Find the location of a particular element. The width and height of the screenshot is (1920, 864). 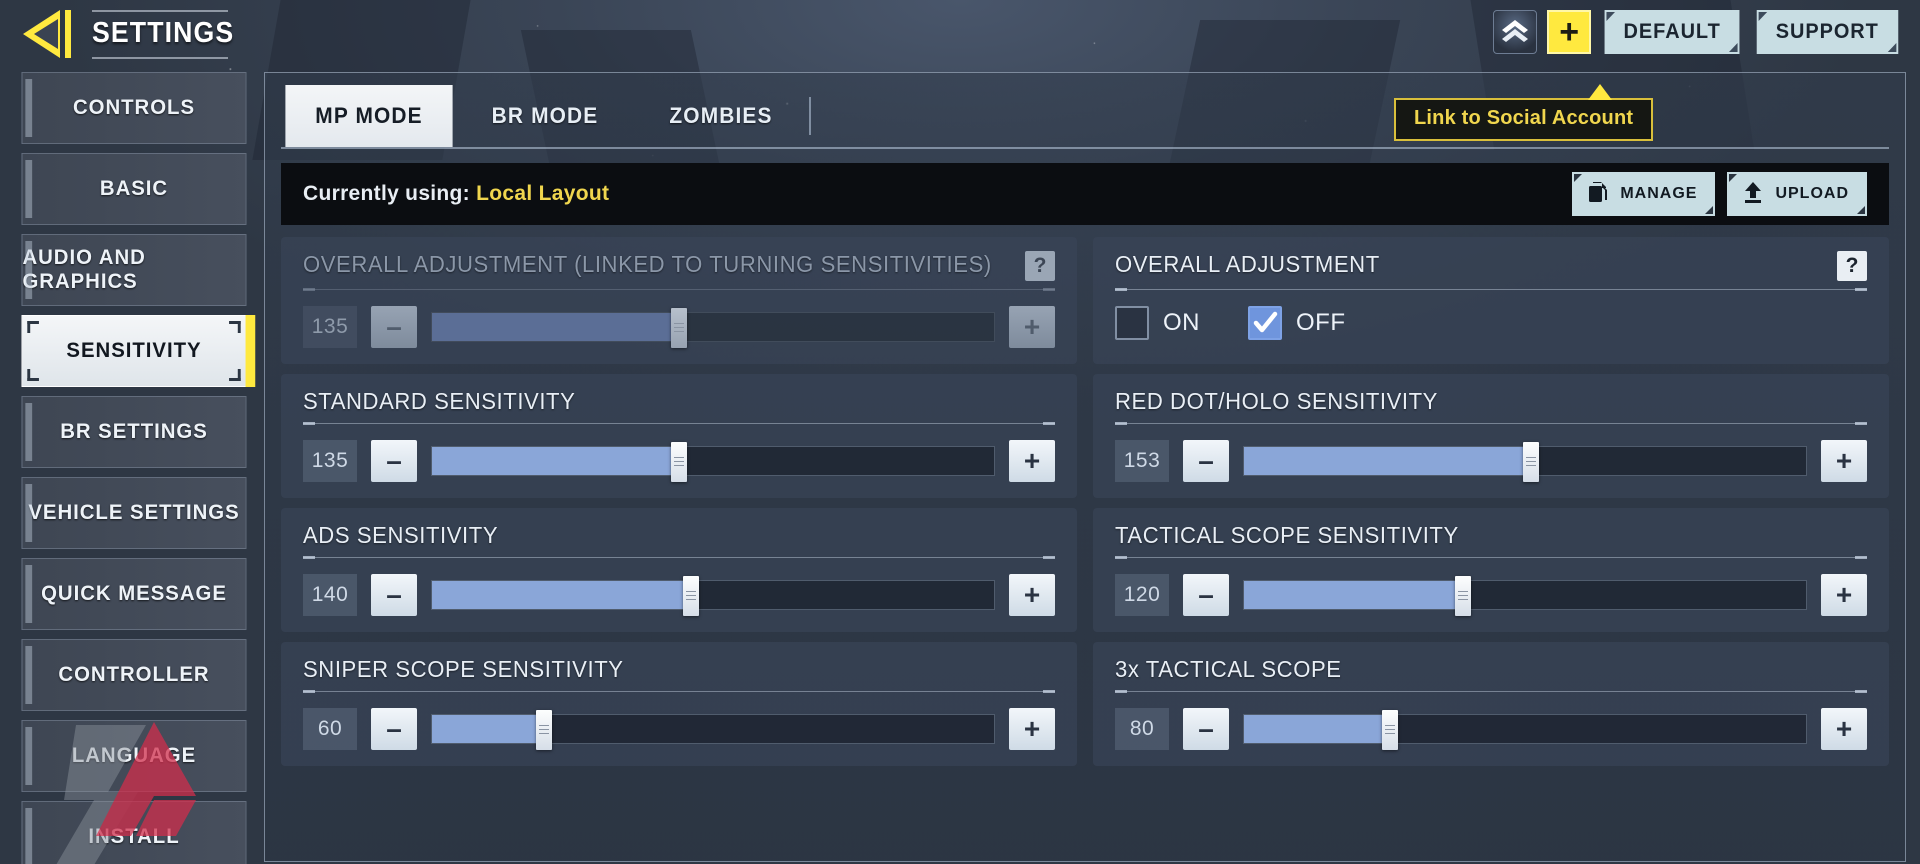

default-button: DEFAULT is located at coordinates (1672, 32).